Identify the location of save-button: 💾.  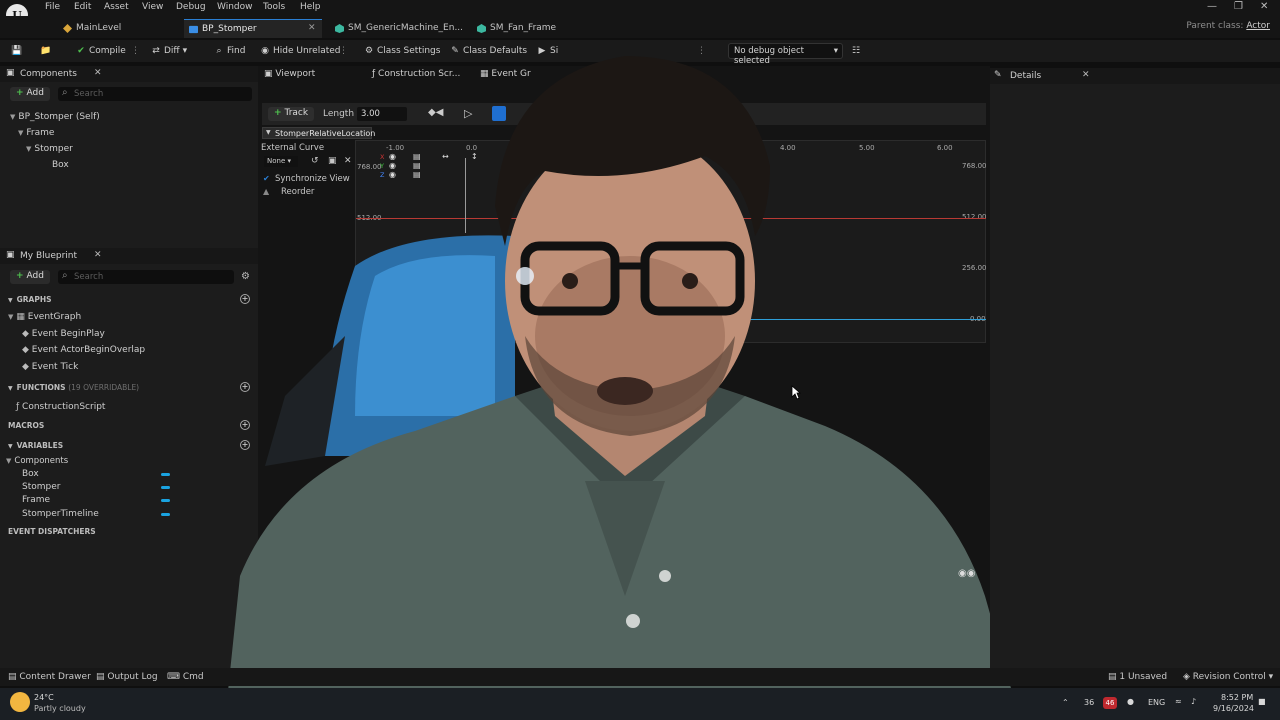
(16, 51).